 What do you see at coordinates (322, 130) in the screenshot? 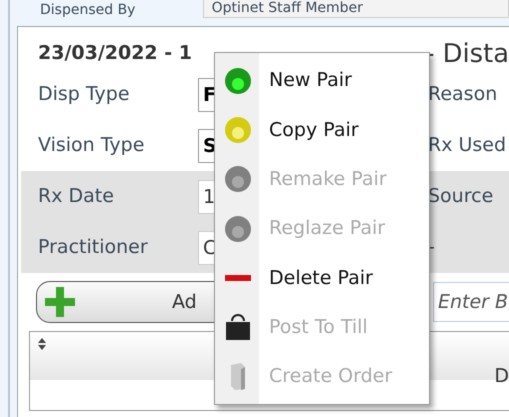
I see `menu-item: Copy Pair` at bounding box center [322, 130].